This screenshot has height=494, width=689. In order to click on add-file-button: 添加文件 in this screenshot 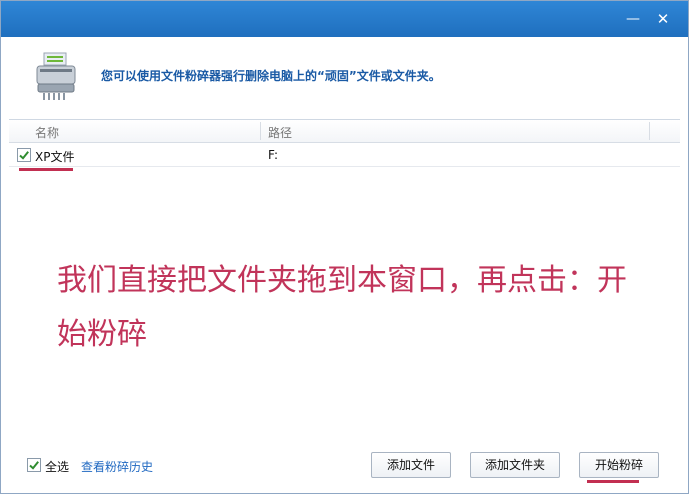, I will do `click(411, 465)`.